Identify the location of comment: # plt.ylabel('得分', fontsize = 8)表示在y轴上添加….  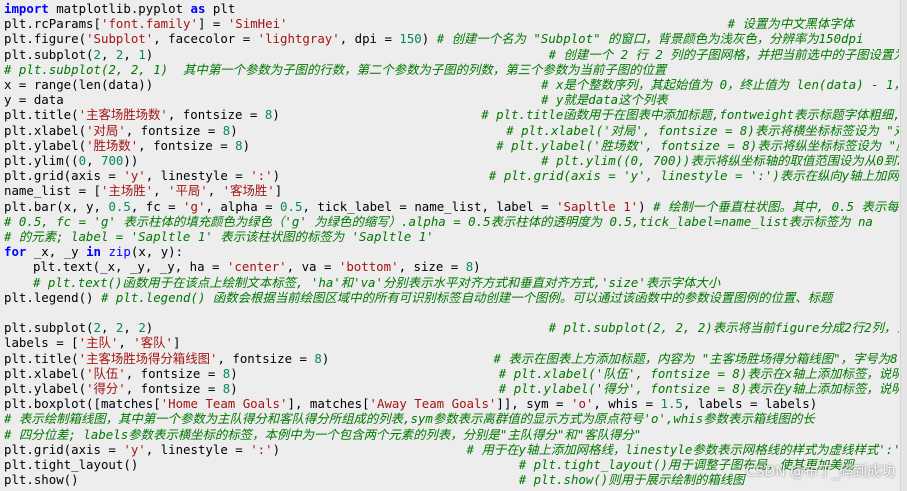
(698, 388).